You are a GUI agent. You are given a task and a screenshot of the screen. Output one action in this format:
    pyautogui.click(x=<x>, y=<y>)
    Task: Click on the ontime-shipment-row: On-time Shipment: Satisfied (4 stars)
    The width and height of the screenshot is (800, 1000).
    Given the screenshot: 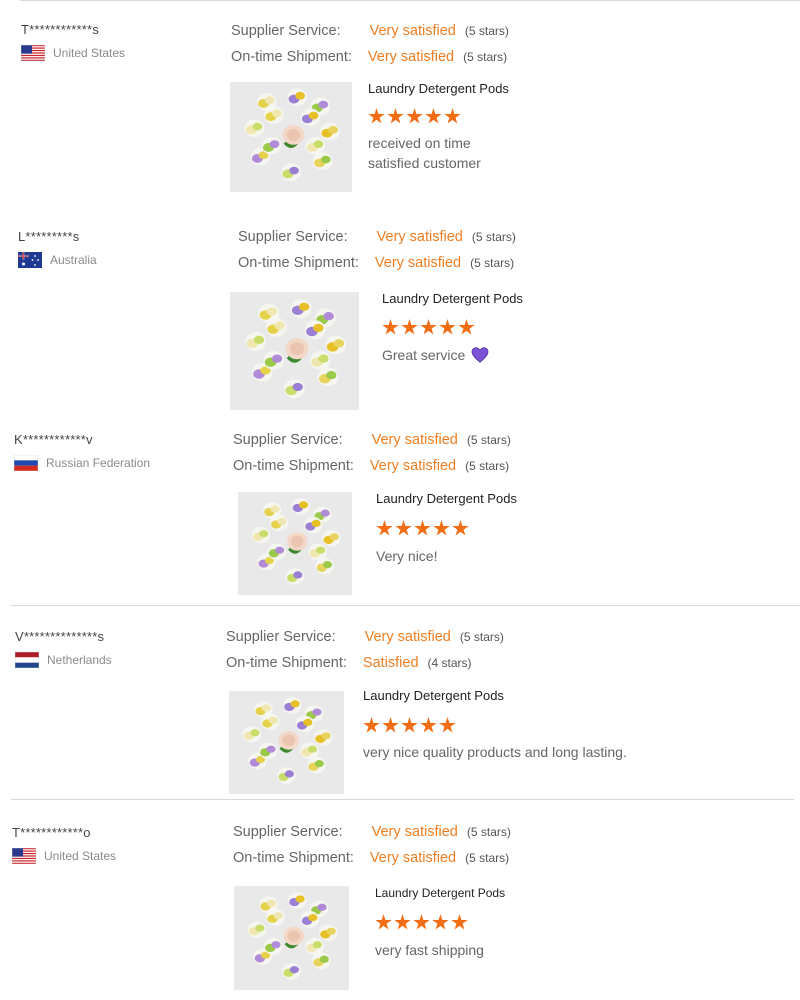 What is the action you would take?
    pyautogui.click(x=365, y=663)
    